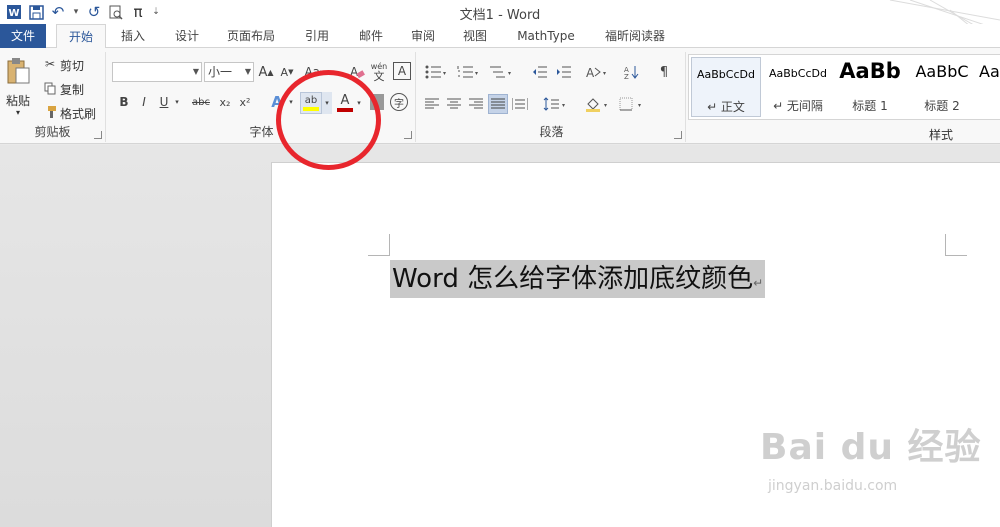 This screenshot has width=1000, height=527. Describe the element at coordinates (50, 64) in the screenshot. I see `scissors-icon: ✂` at that location.